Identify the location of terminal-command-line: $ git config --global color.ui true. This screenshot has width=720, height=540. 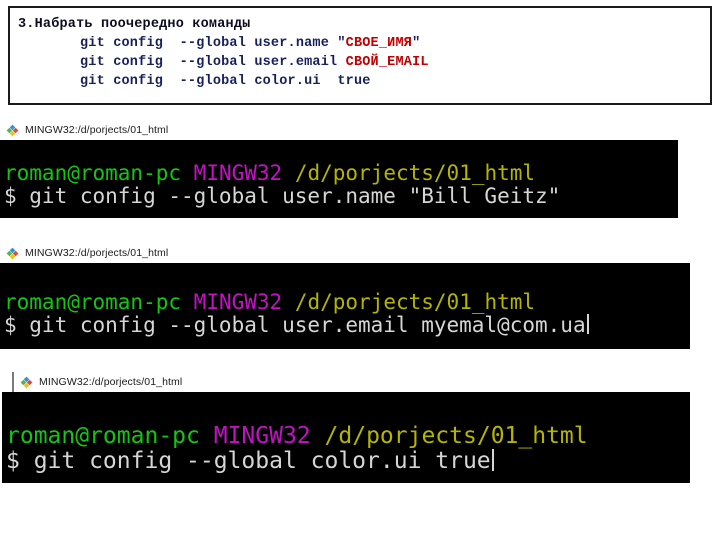
(348, 461).